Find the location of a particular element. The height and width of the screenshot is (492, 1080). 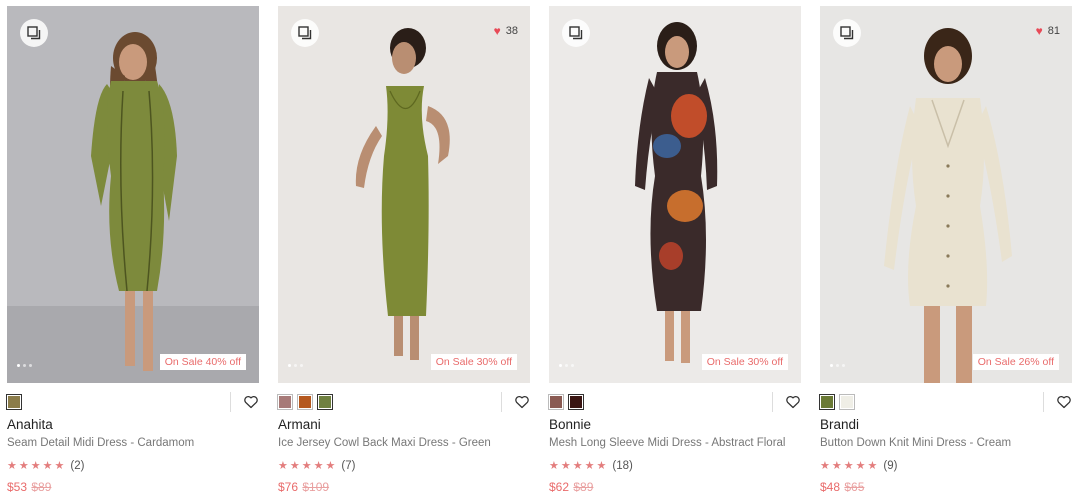

product-name: Anahita is located at coordinates (133, 426).